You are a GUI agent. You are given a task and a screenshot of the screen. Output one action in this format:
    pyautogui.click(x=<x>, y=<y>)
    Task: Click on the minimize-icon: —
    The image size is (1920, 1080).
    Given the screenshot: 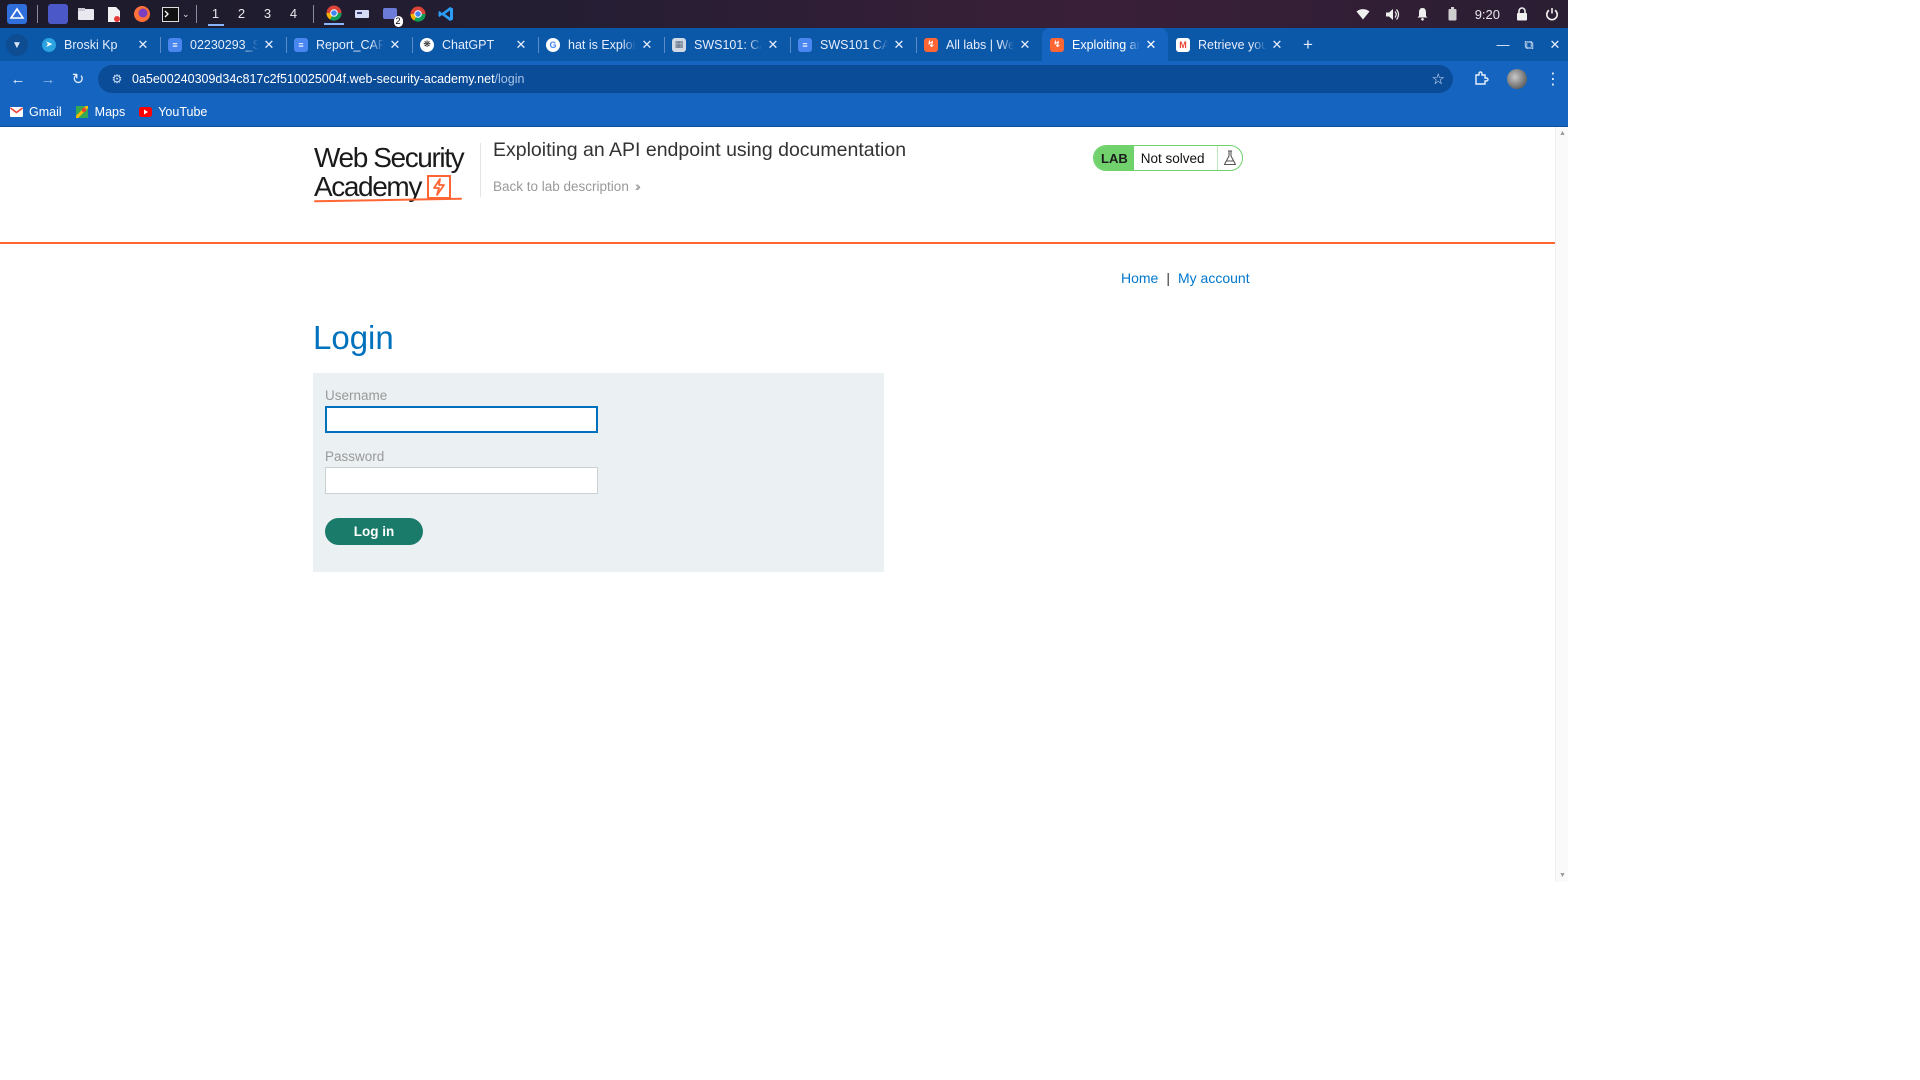 What is the action you would take?
    pyautogui.click(x=1503, y=44)
    